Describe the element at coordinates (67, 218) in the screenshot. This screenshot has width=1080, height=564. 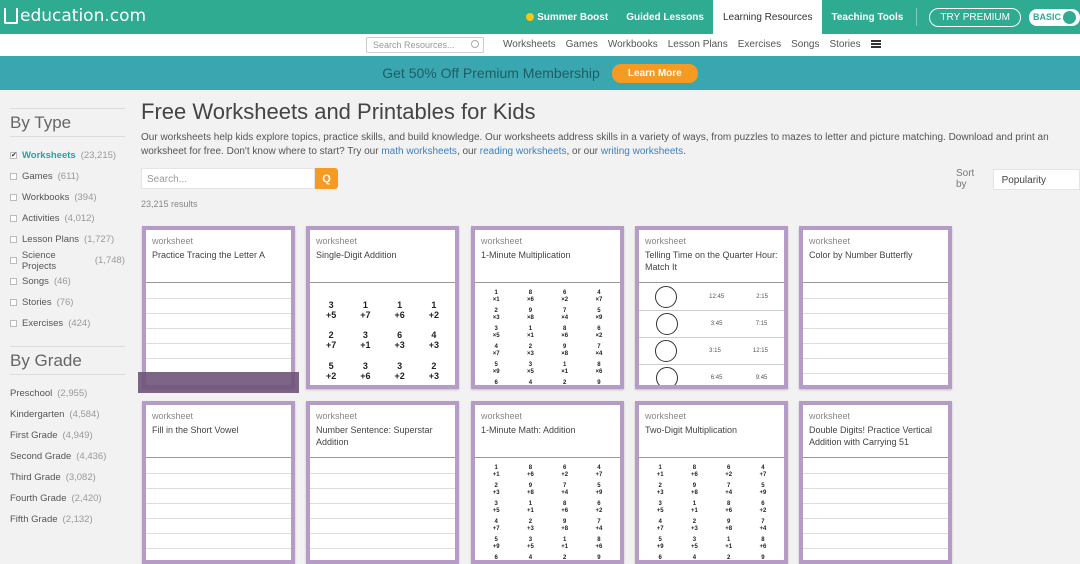
I see `filter-activities: Activities (4,012)` at that location.